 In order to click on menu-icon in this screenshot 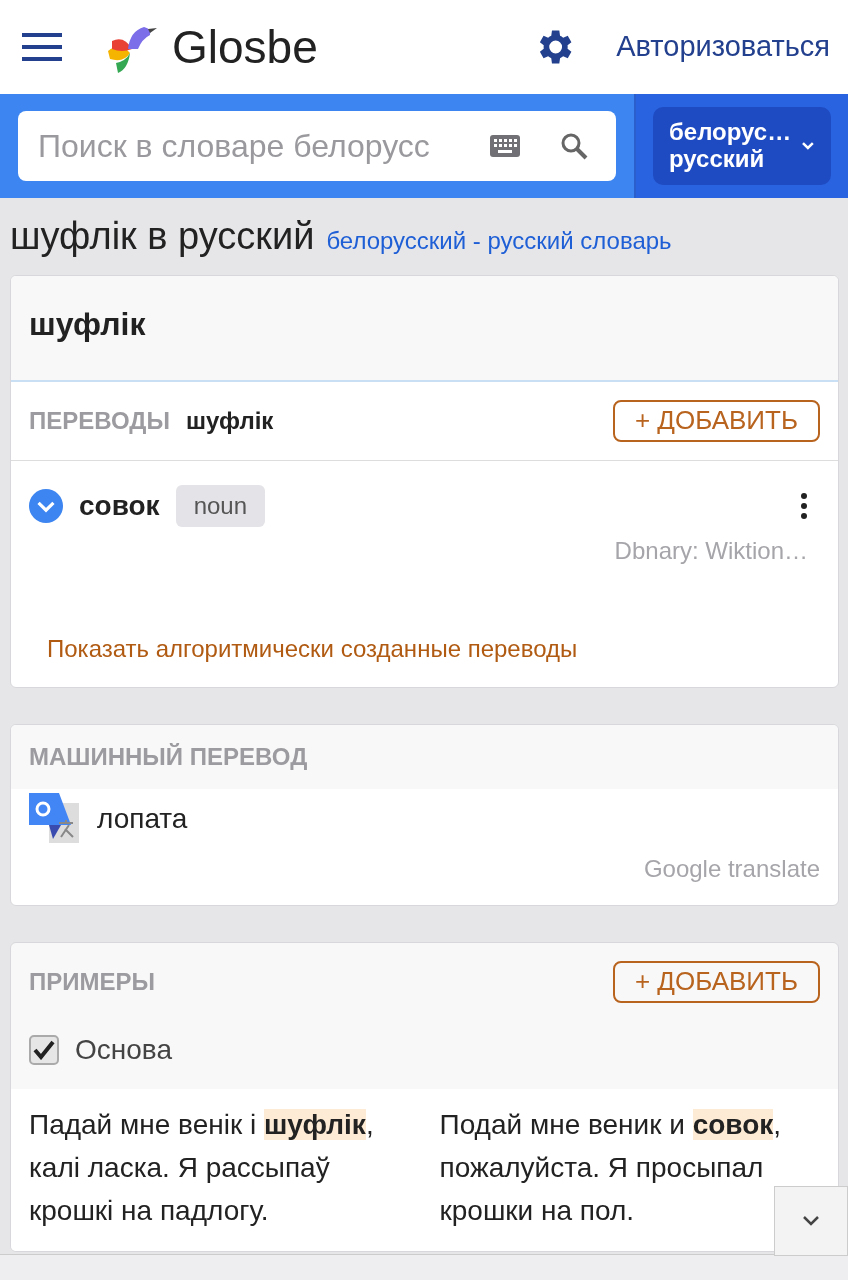, I will do `click(42, 47)`.